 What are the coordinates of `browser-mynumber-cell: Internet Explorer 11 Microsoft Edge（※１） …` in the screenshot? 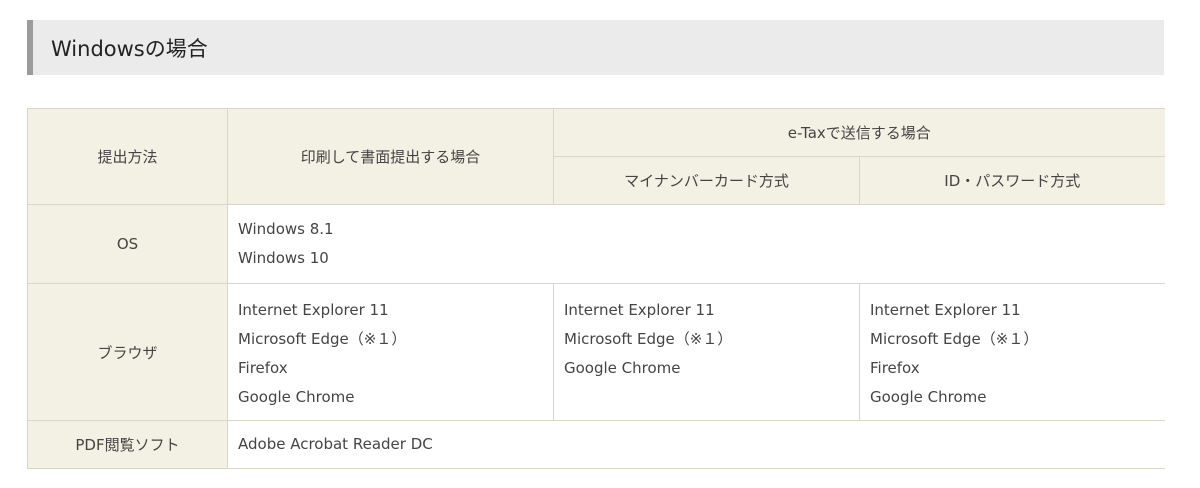 It's located at (706, 352).